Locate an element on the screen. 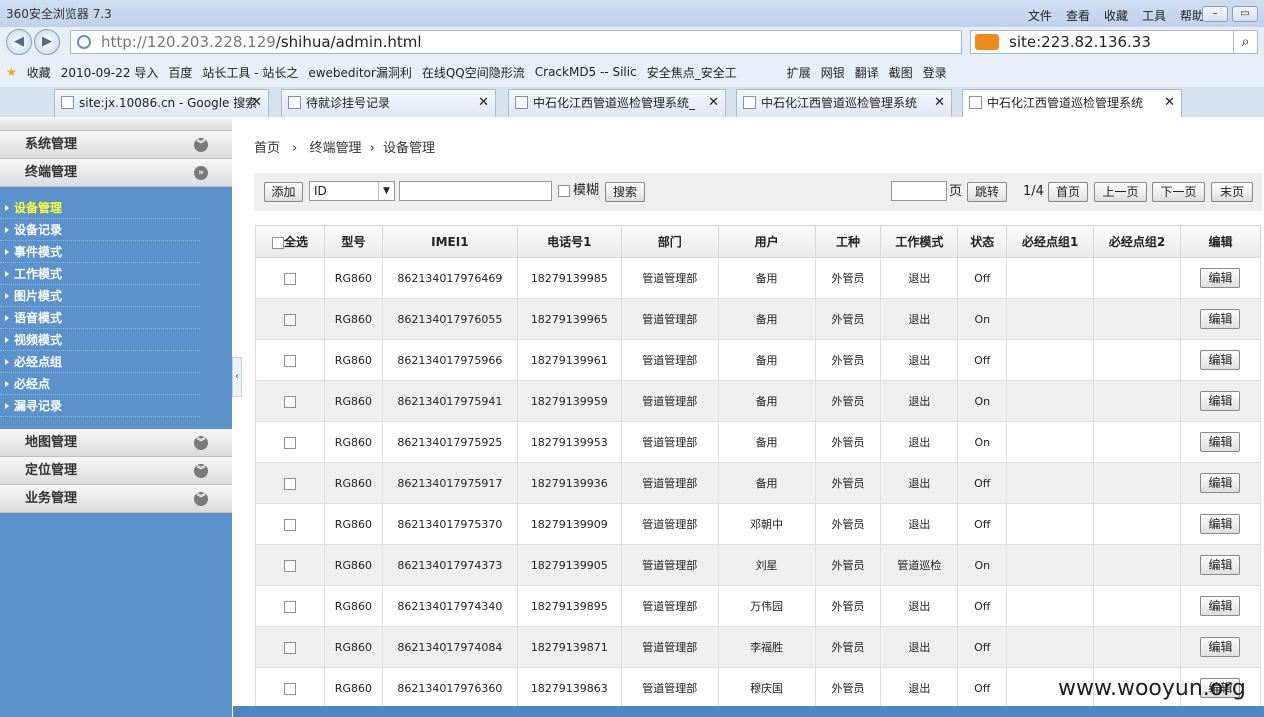 Image resolution: width=1264 pixels, height=717 pixels. select-all-header: 全选 is located at coordinates (290, 241).